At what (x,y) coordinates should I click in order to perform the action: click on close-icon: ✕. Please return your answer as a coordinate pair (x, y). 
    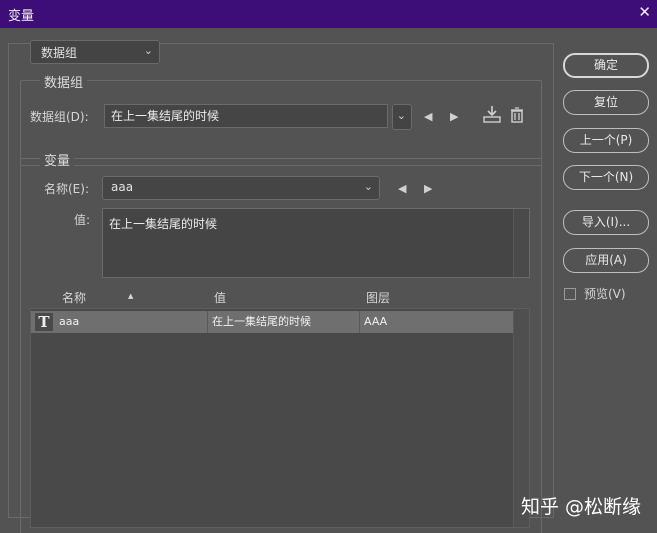
    Looking at the image, I should click on (644, 12).